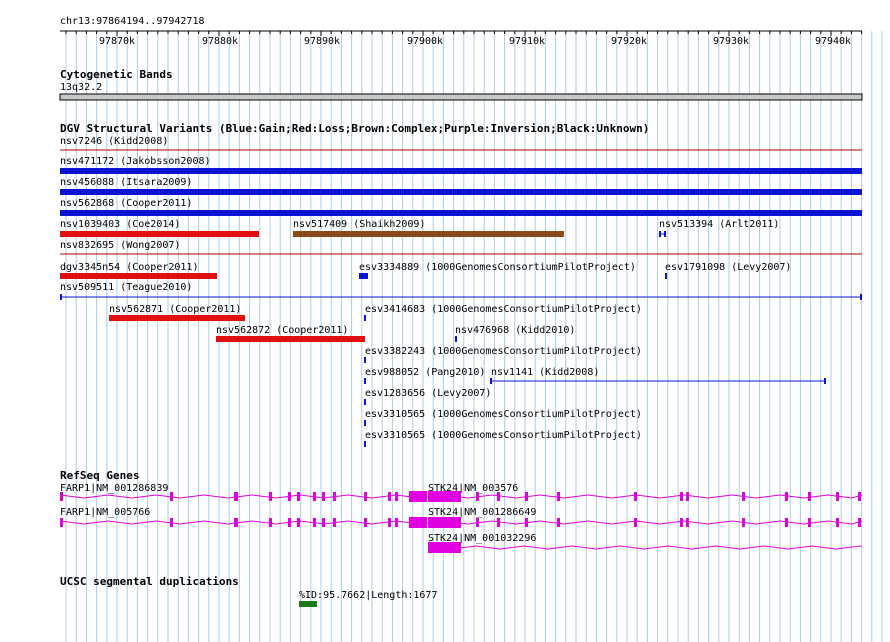 The height and width of the screenshot is (642, 890). I want to click on ruler-tick-label: 97870k, so click(117, 41).